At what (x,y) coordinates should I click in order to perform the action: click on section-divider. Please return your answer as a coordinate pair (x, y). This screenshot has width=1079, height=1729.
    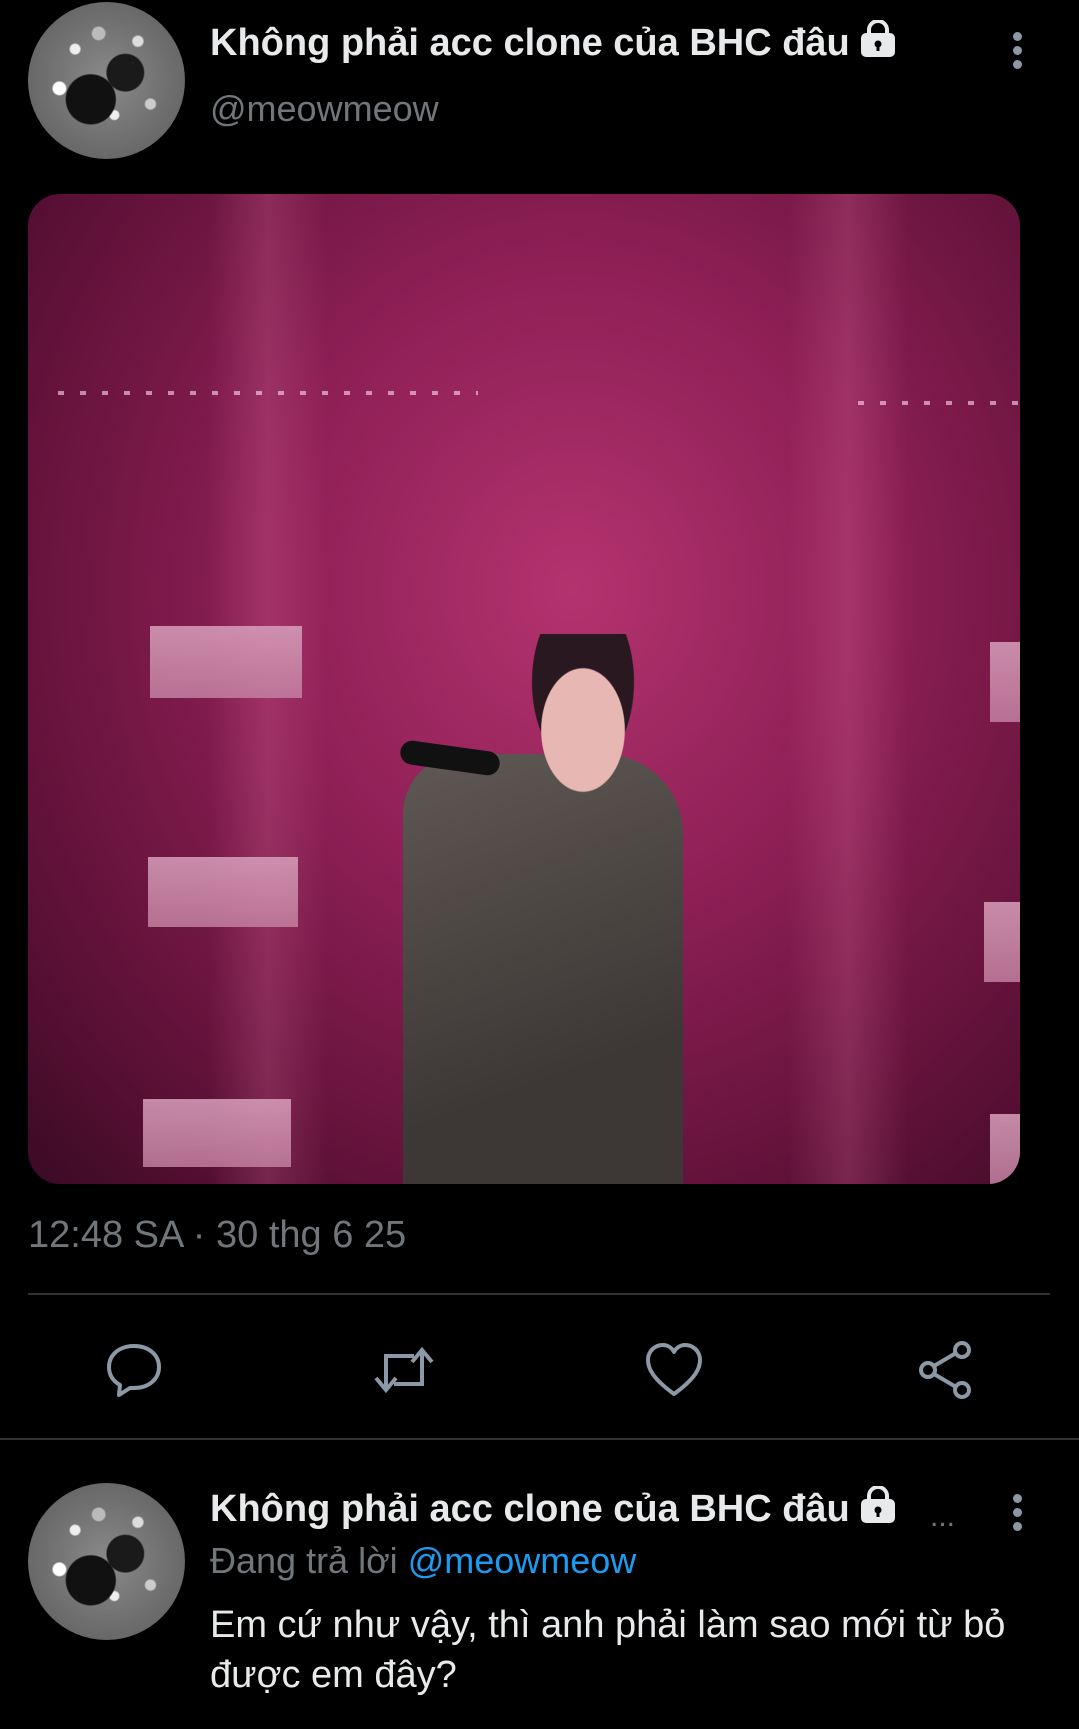
    Looking at the image, I should click on (539, 1439).